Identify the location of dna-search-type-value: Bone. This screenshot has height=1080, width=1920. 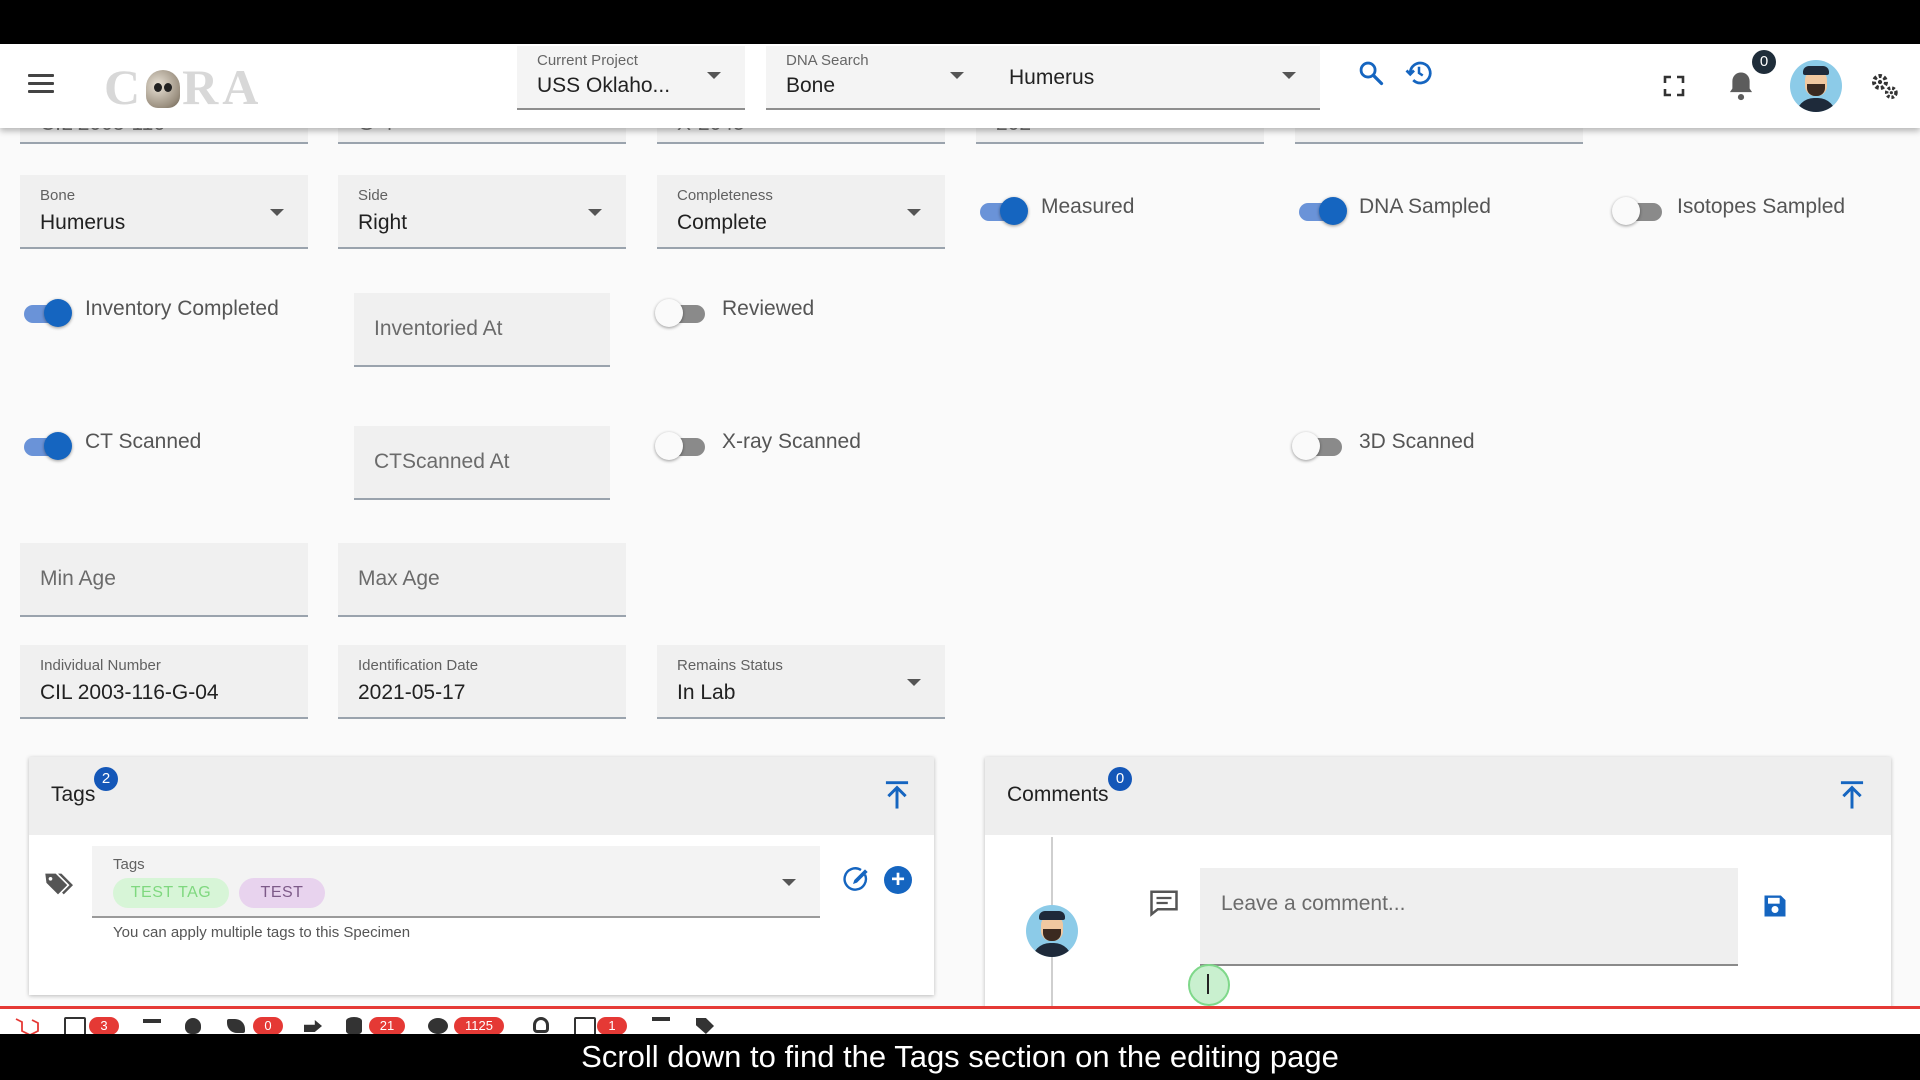
(810, 86).